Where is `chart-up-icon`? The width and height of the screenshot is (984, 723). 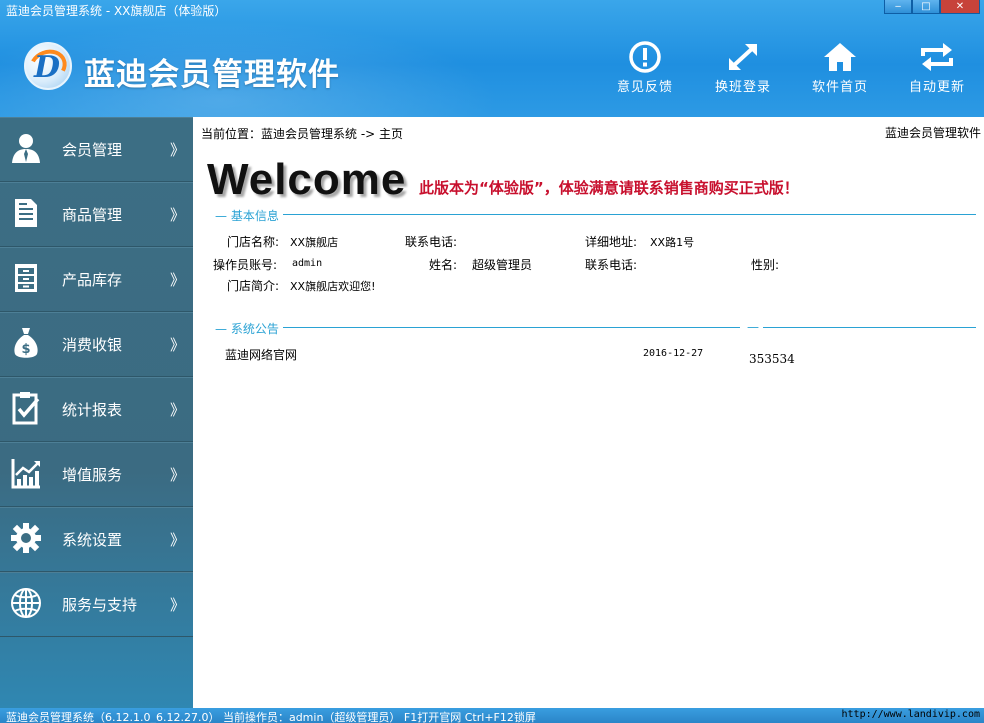 chart-up-icon is located at coordinates (26, 474).